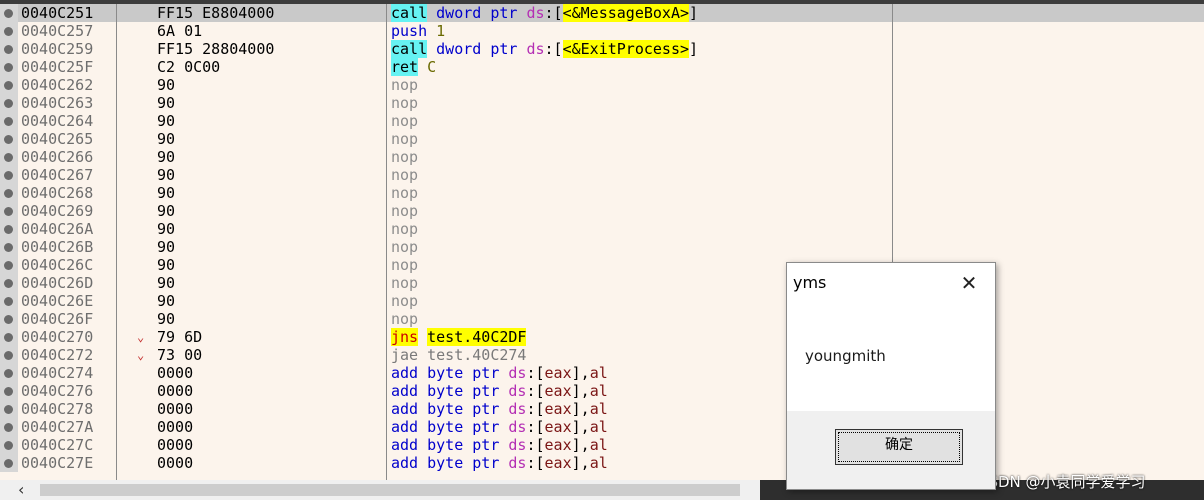 Image resolution: width=1204 pixels, height=500 pixels. Describe the element at coordinates (386, 242) in the screenshot. I see `column-divider-bytes` at that location.